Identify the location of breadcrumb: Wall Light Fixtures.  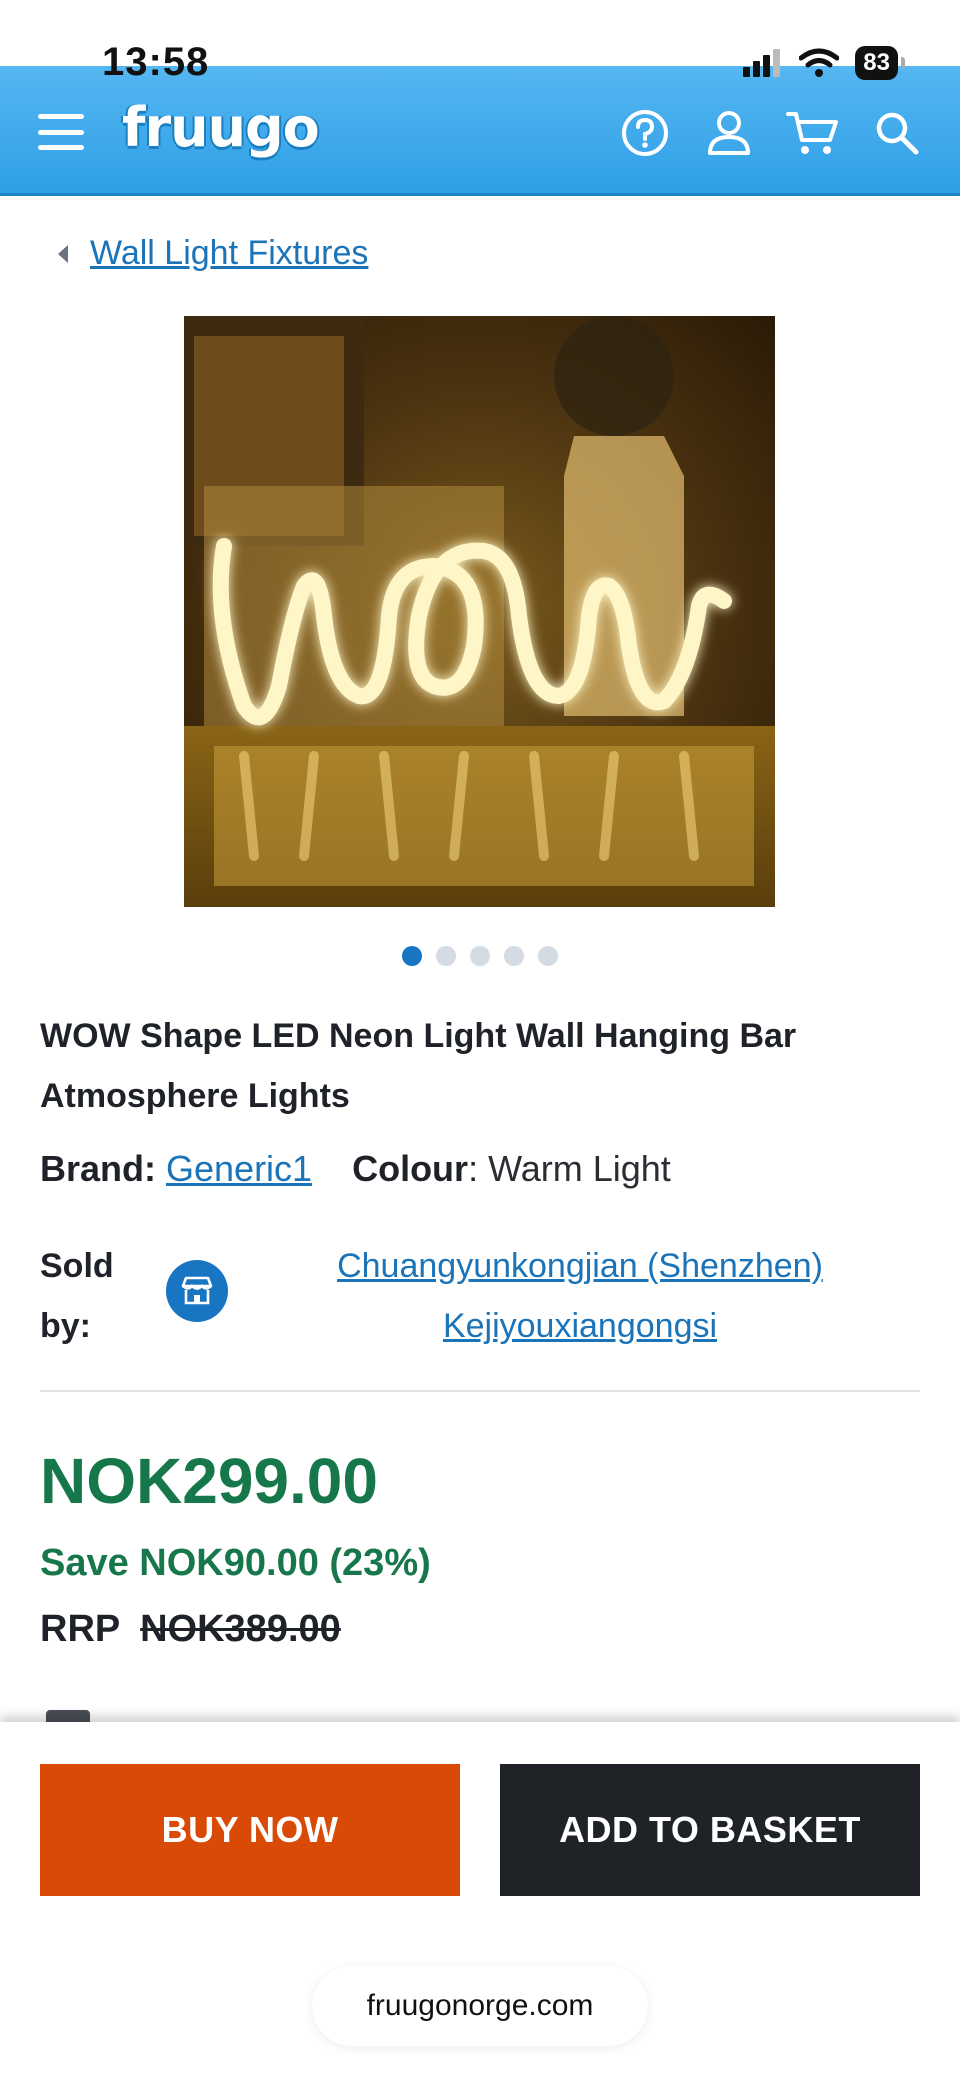
(213, 253).